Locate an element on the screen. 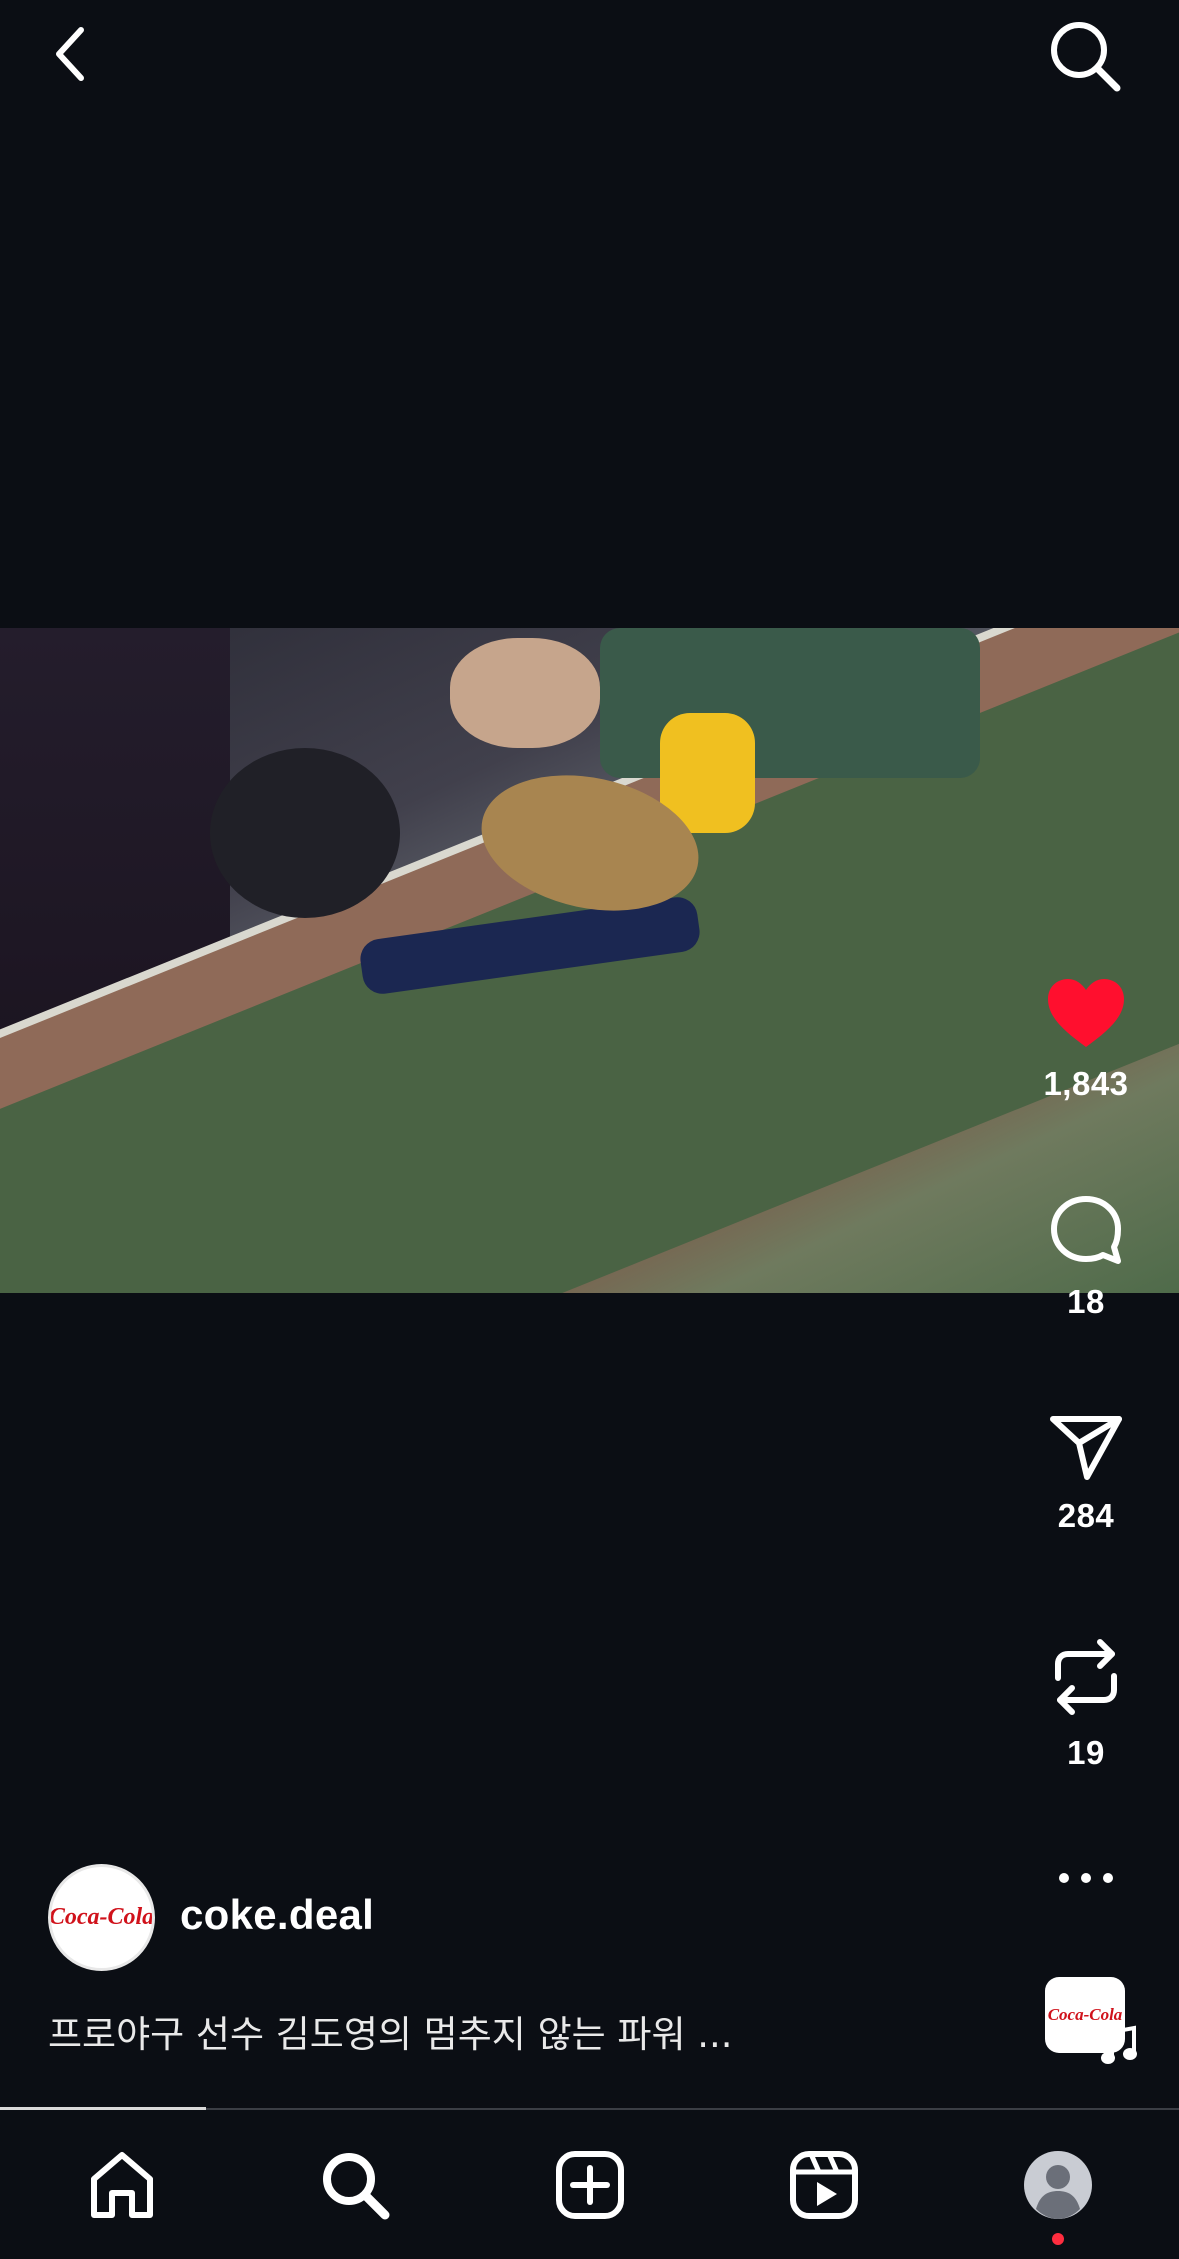 This screenshot has height=2259, width=1179. nav-search is located at coordinates (355, 2185).